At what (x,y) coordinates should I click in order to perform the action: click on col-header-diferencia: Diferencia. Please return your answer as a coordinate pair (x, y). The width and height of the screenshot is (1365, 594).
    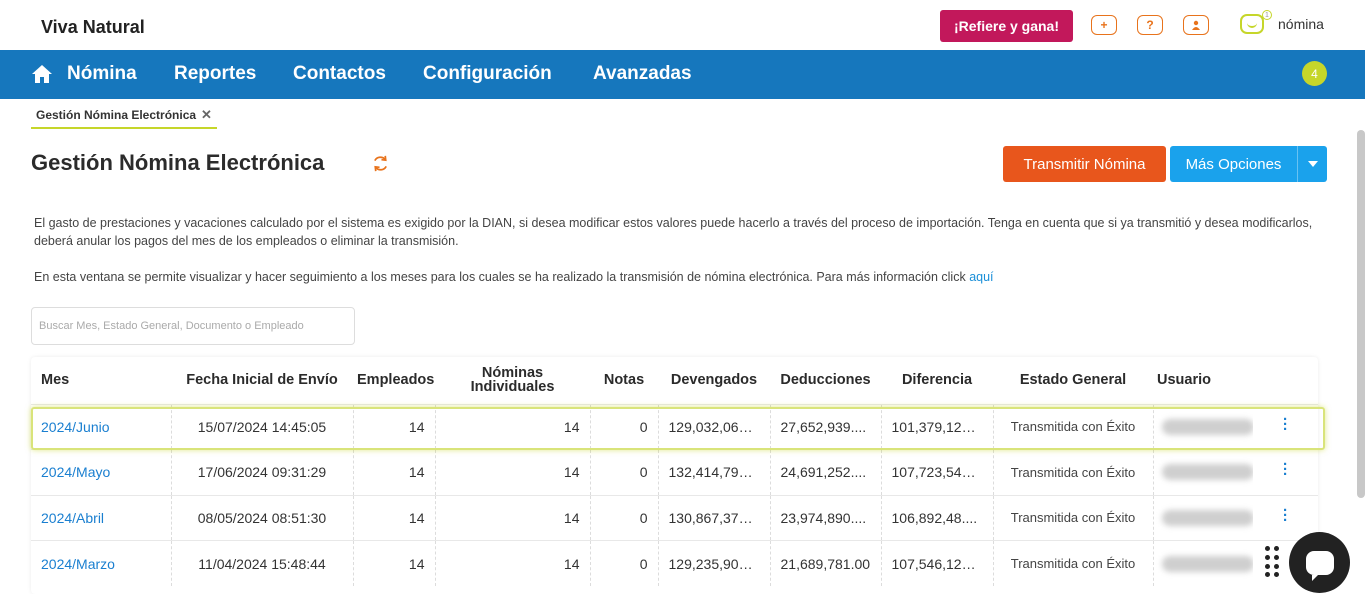
    Looking at the image, I should click on (937, 380).